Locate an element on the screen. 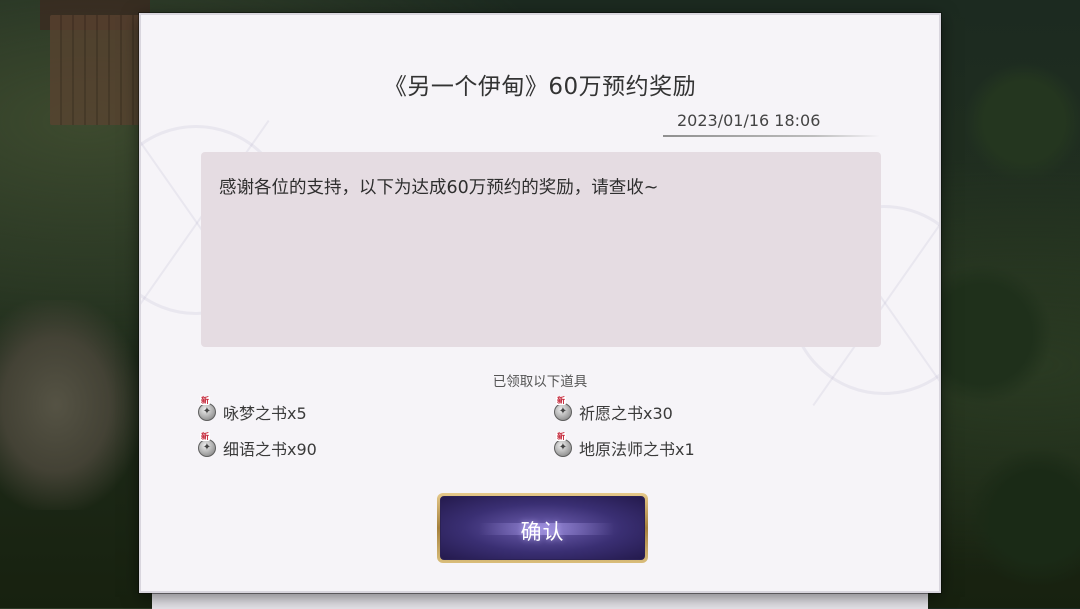  reward-item-name: 地原法师之书x1 is located at coordinates (637, 449).